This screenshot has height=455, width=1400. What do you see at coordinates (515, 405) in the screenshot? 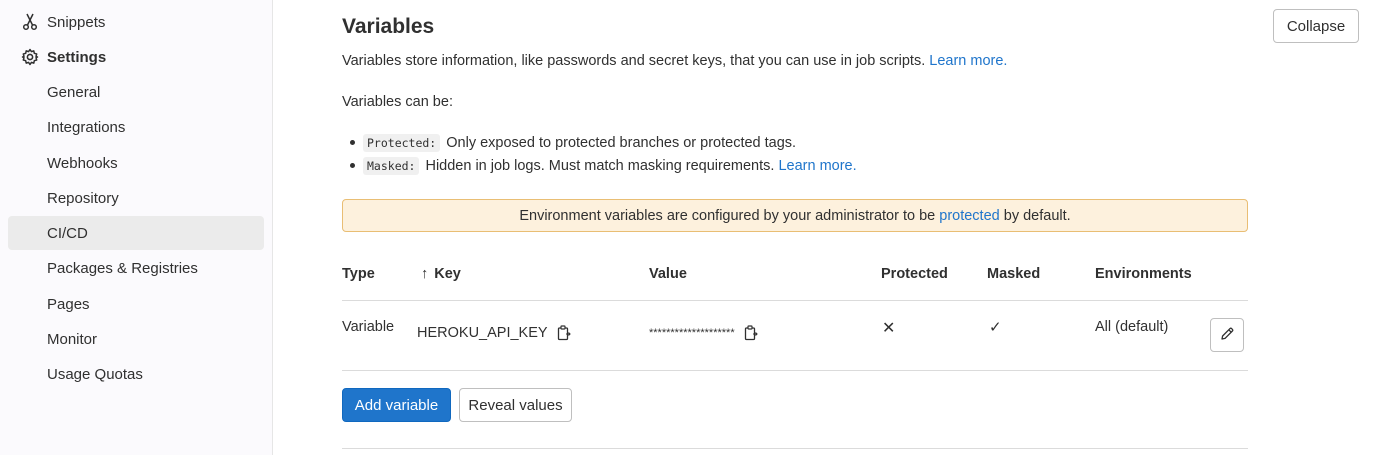
I see `reveal-values-button: Reveal values` at bounding box center [515, 405].